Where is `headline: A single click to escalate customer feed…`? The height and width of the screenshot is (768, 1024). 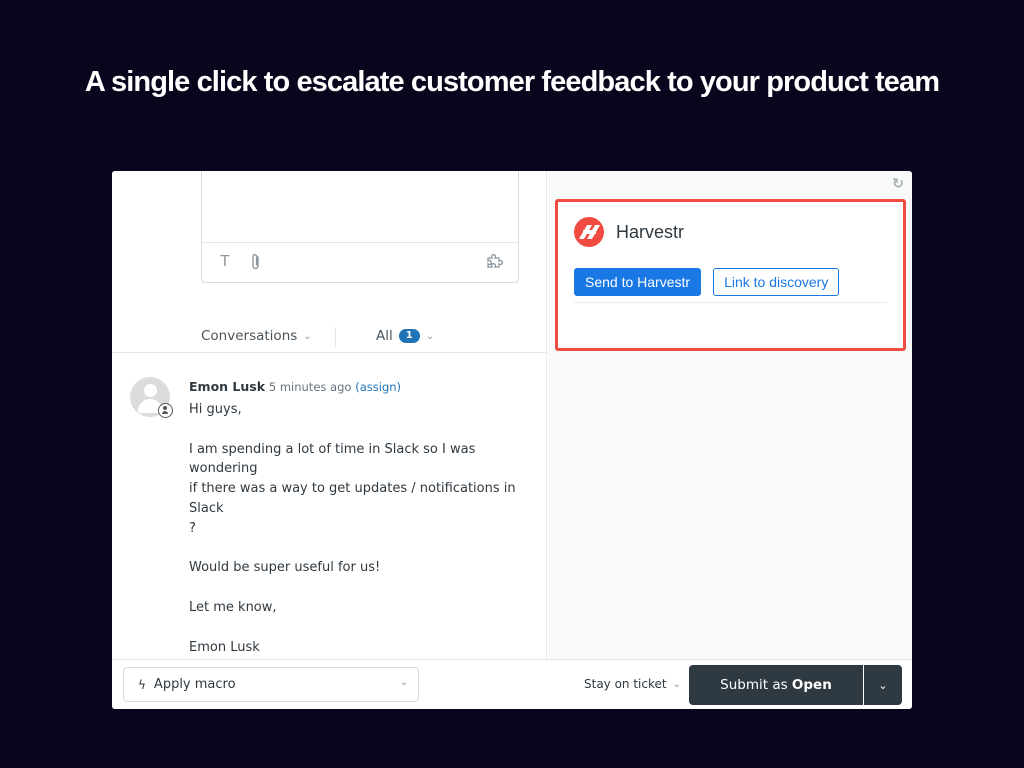
headline: A single click to escalate customer feed… is located at coordinates (512, 82).